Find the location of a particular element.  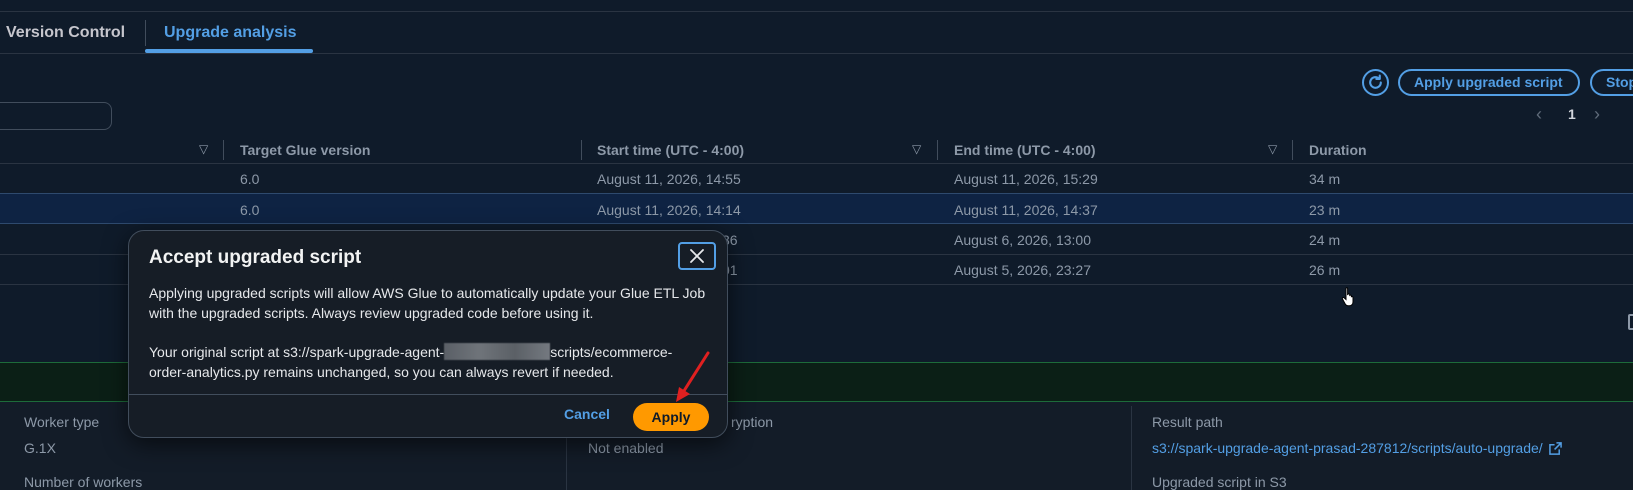

encryption-value: Not enabled is located at coordinates (626, 448).